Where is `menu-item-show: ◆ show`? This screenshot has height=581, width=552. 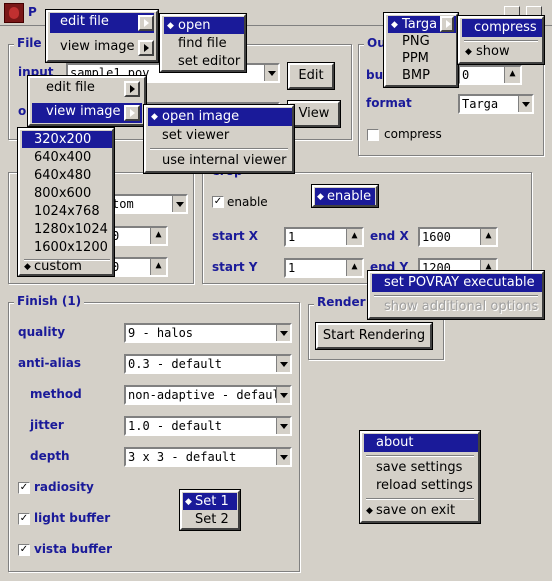 menu-item-show: ◆ show is located at coordinates (502, 52).